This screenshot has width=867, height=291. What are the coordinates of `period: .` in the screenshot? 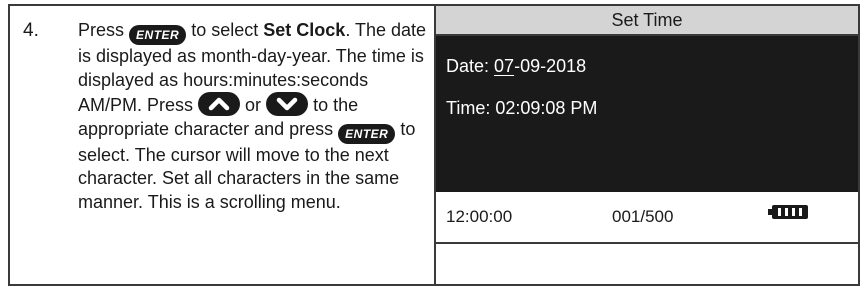 It's located at (348, 30).